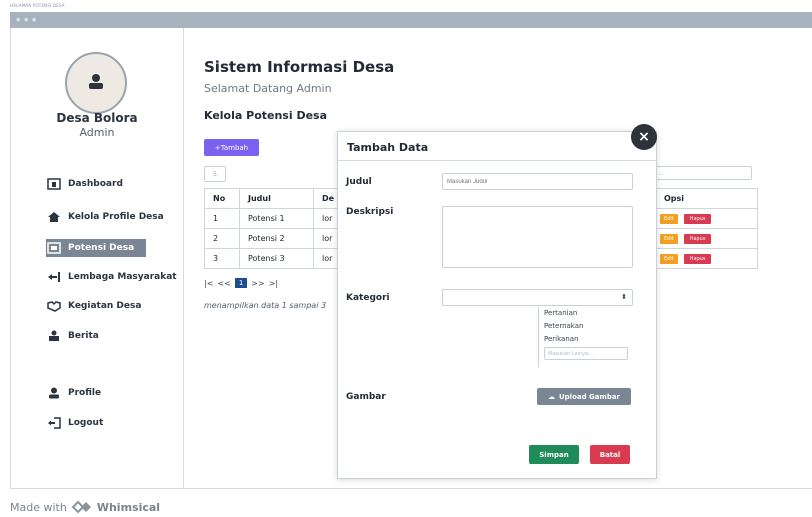 The height and width of the screenshot is (517, 812). What do you see at coordinates (97, 118) in the screenshot?
I see `village-name: Desa Bolora` at bounding box center [97, 118].